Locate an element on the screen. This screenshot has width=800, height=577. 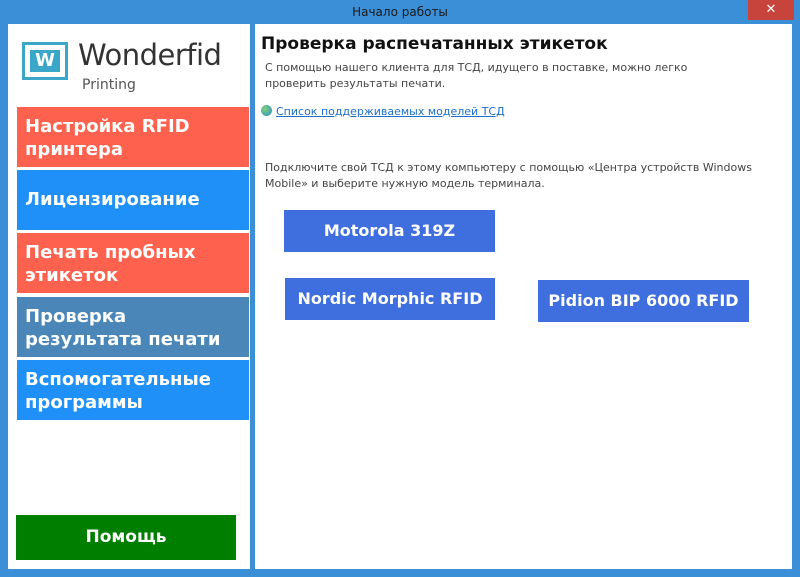
supported-models-link: Список поддерживаемых моделей ТСД is located at coordinates (390, 111).